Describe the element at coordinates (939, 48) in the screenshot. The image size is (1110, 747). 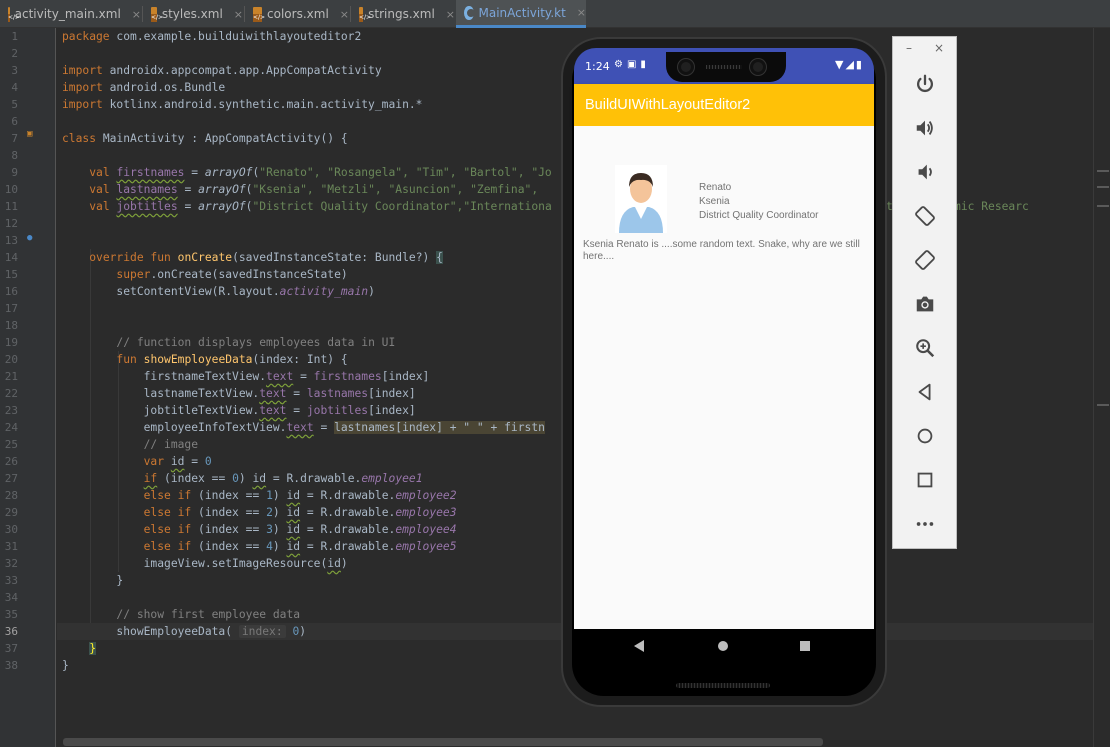
I see `close-icon: ×` at that location.